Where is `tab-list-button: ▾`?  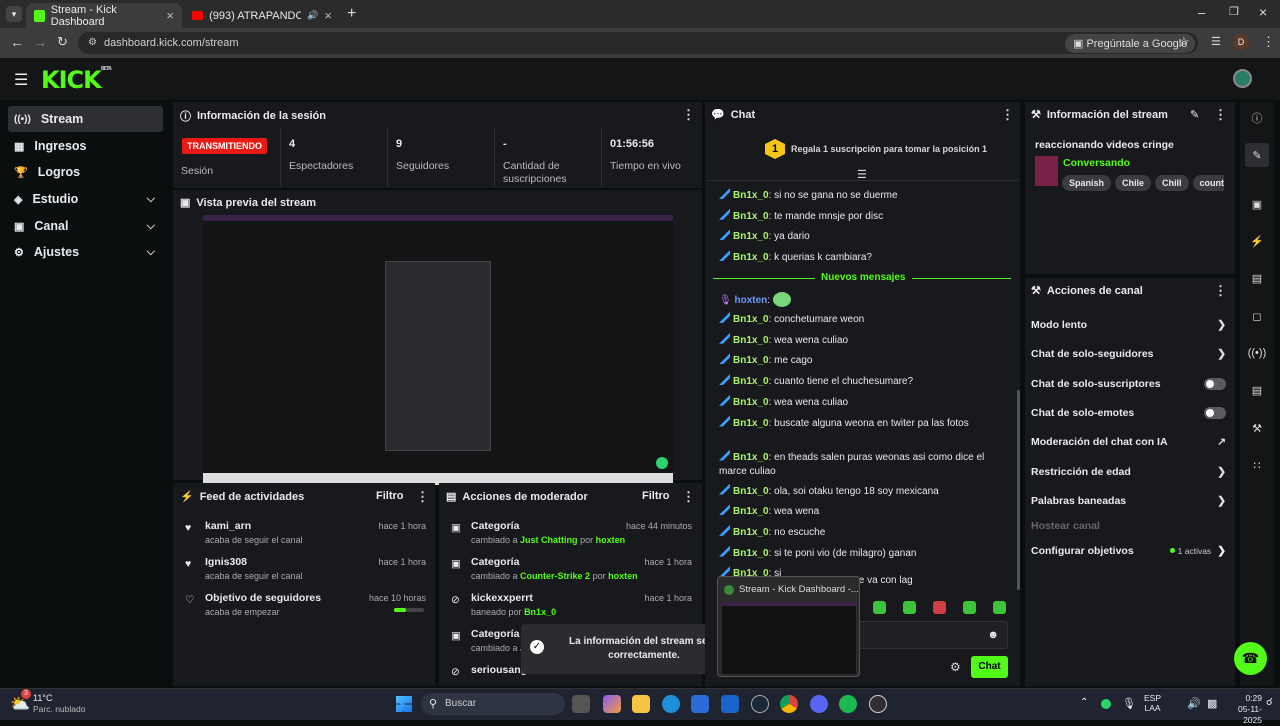
tab-list-button: ▾ is located at coordinates (14, 14).